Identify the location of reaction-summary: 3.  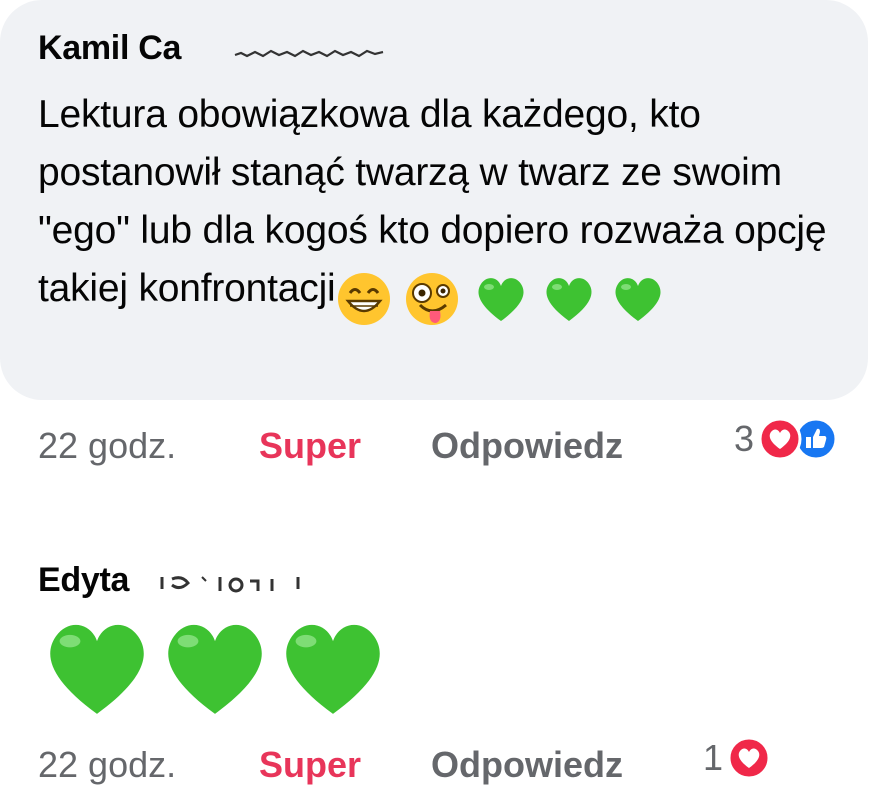
(786, 439).